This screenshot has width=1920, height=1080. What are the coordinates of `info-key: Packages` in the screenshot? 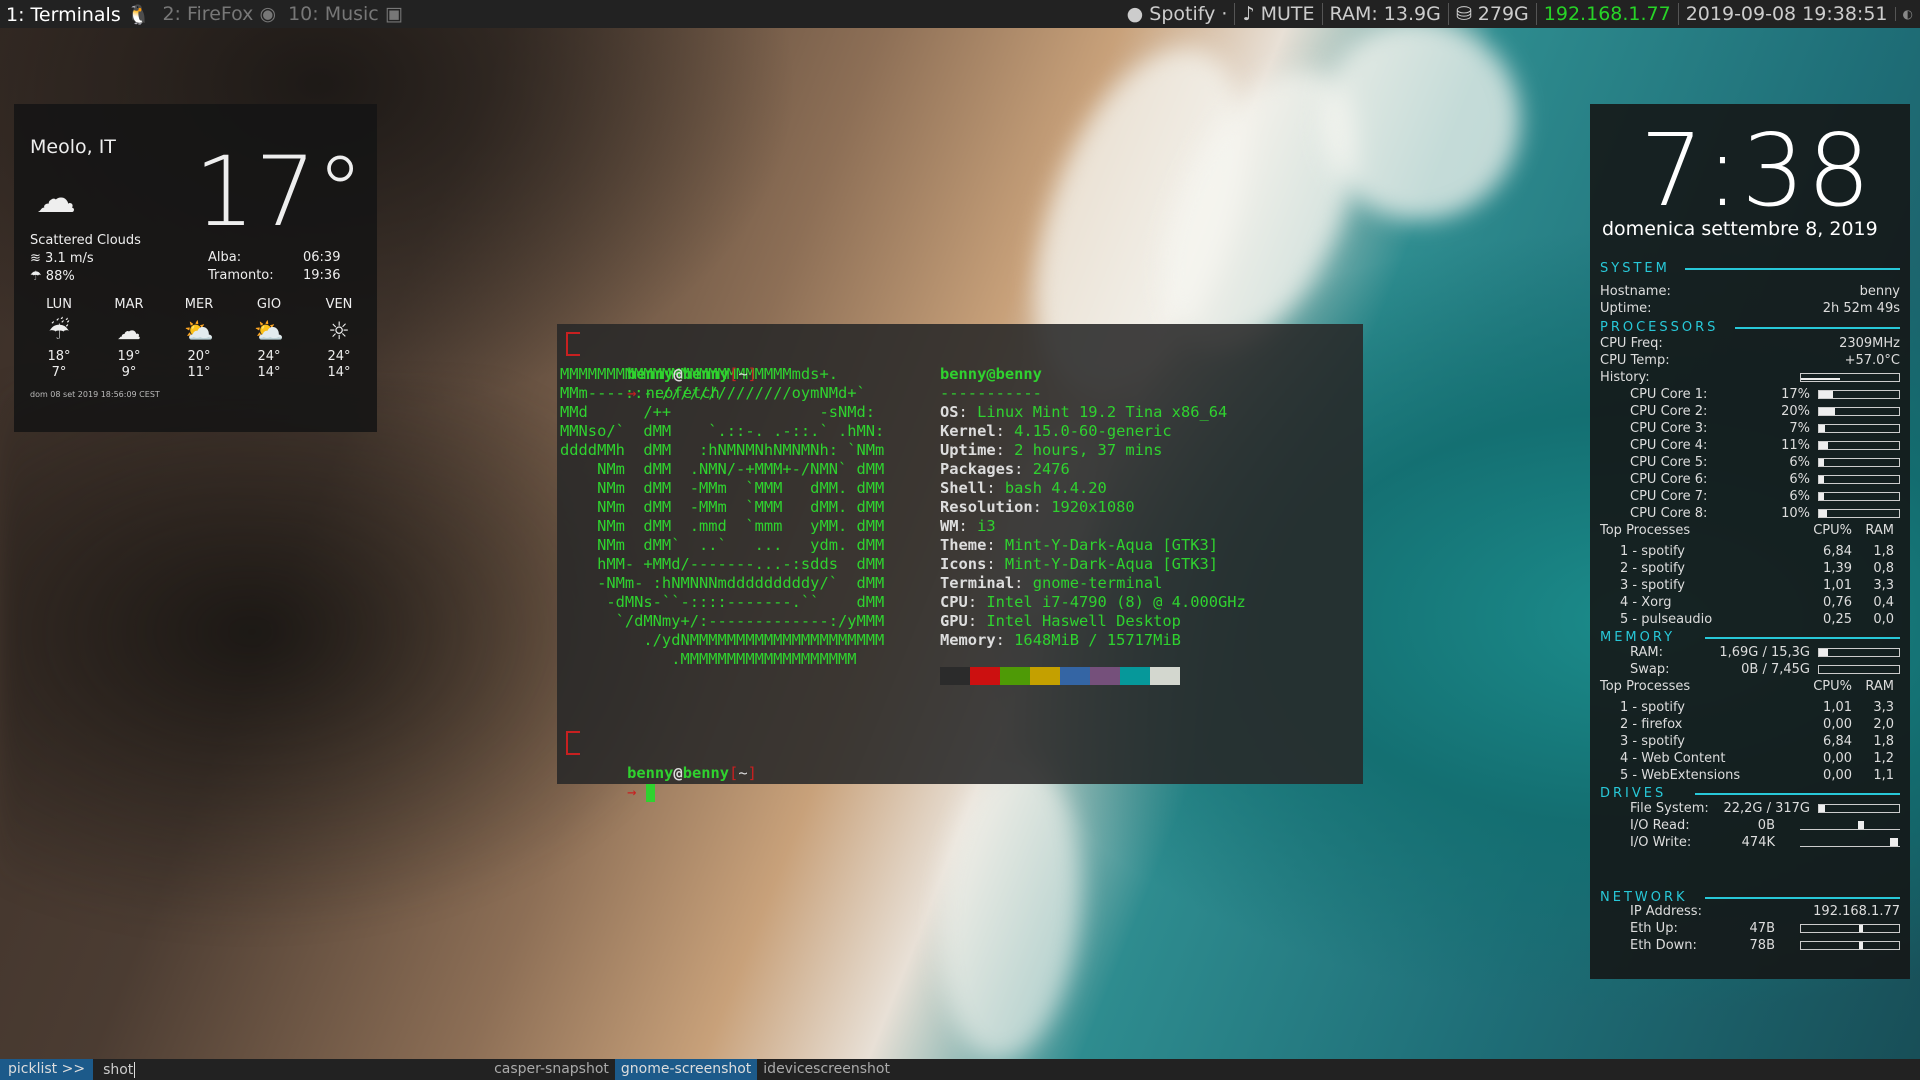 It's located at (977, 469).